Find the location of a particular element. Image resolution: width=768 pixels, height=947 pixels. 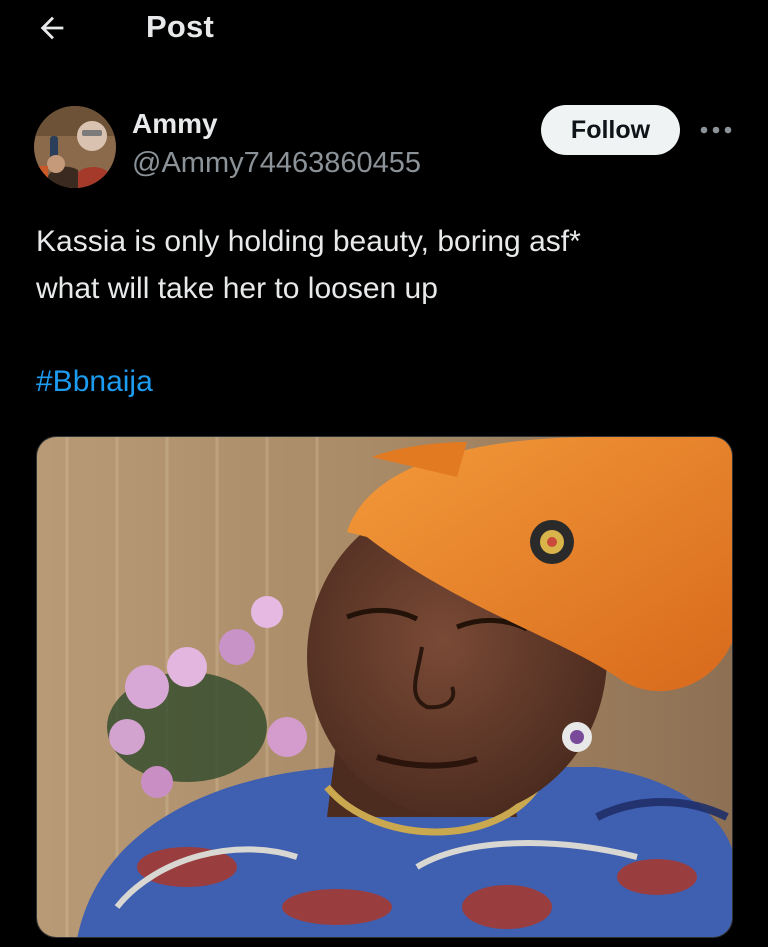

more-horizontal-icon is located at coordinates (716, 130).